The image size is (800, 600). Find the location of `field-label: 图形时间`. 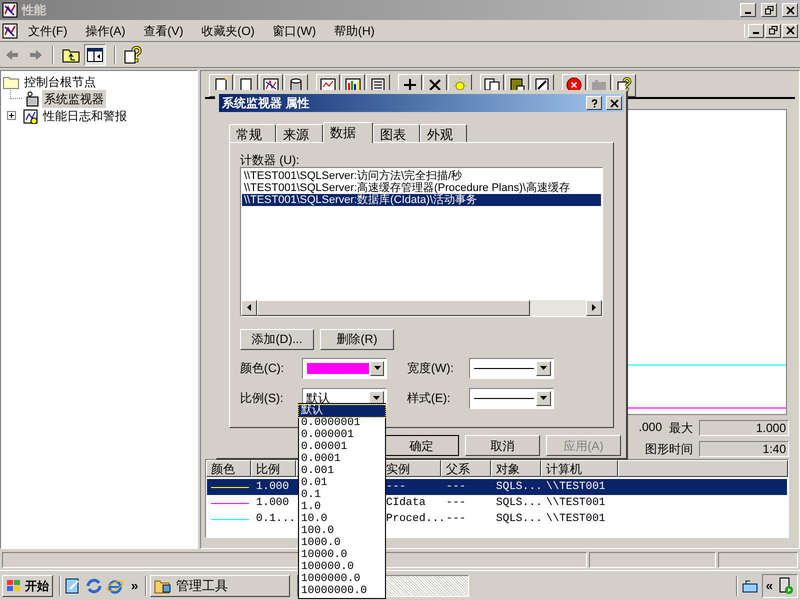

field-label: 图形时间 is located at coordinates (669, 449).